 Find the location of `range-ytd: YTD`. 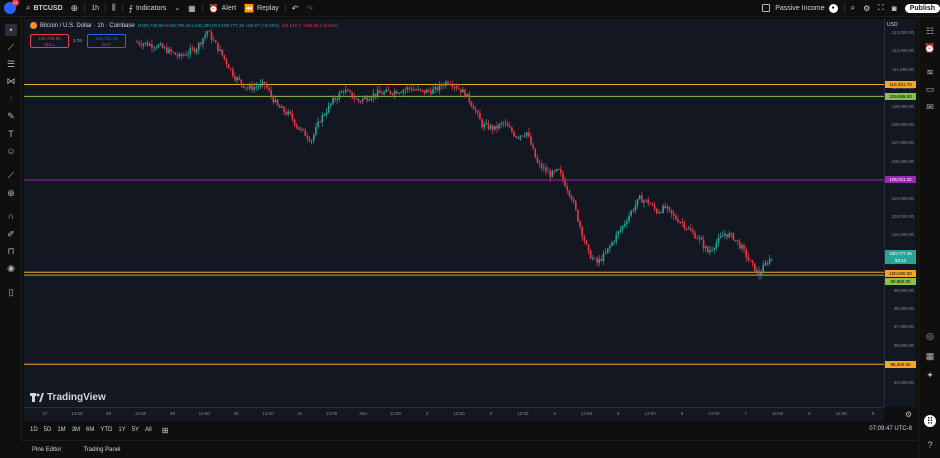

range-ytd: YTD is located at coordinates (106, 430).